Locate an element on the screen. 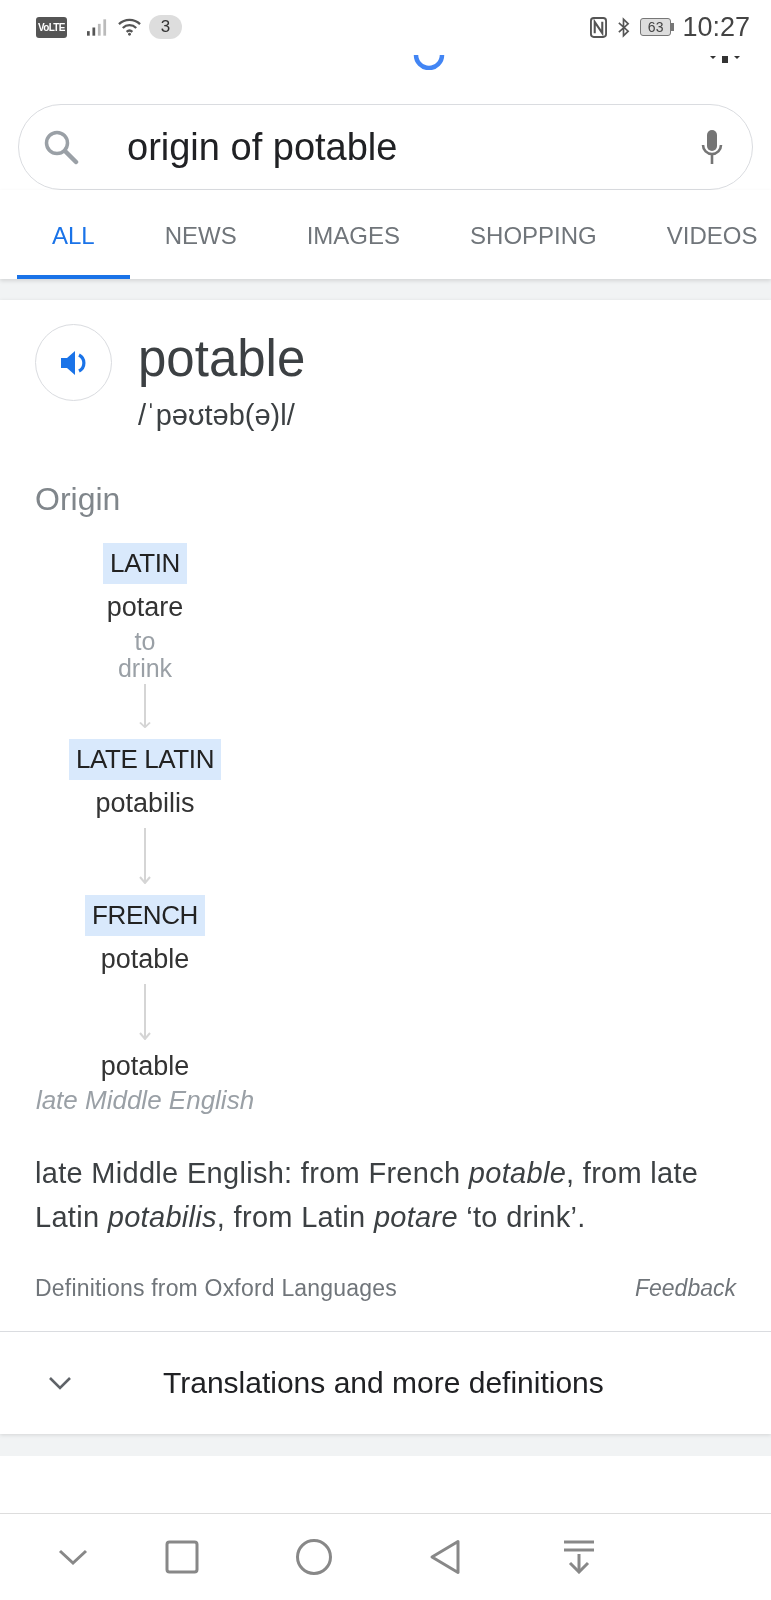  network-badge: VoLTE is located at coordinates (51, 27).